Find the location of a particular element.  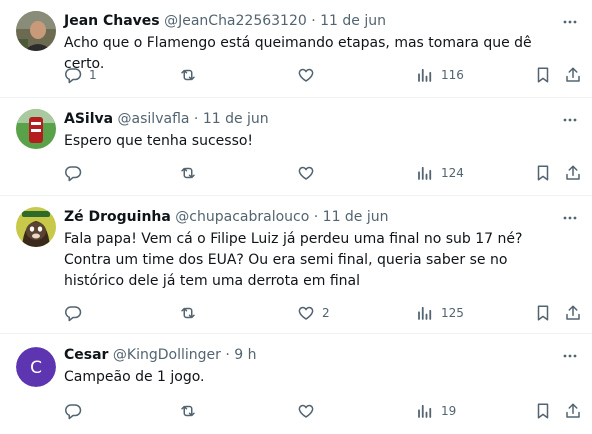

like-button: 2 is located at coordinates (313, 313).